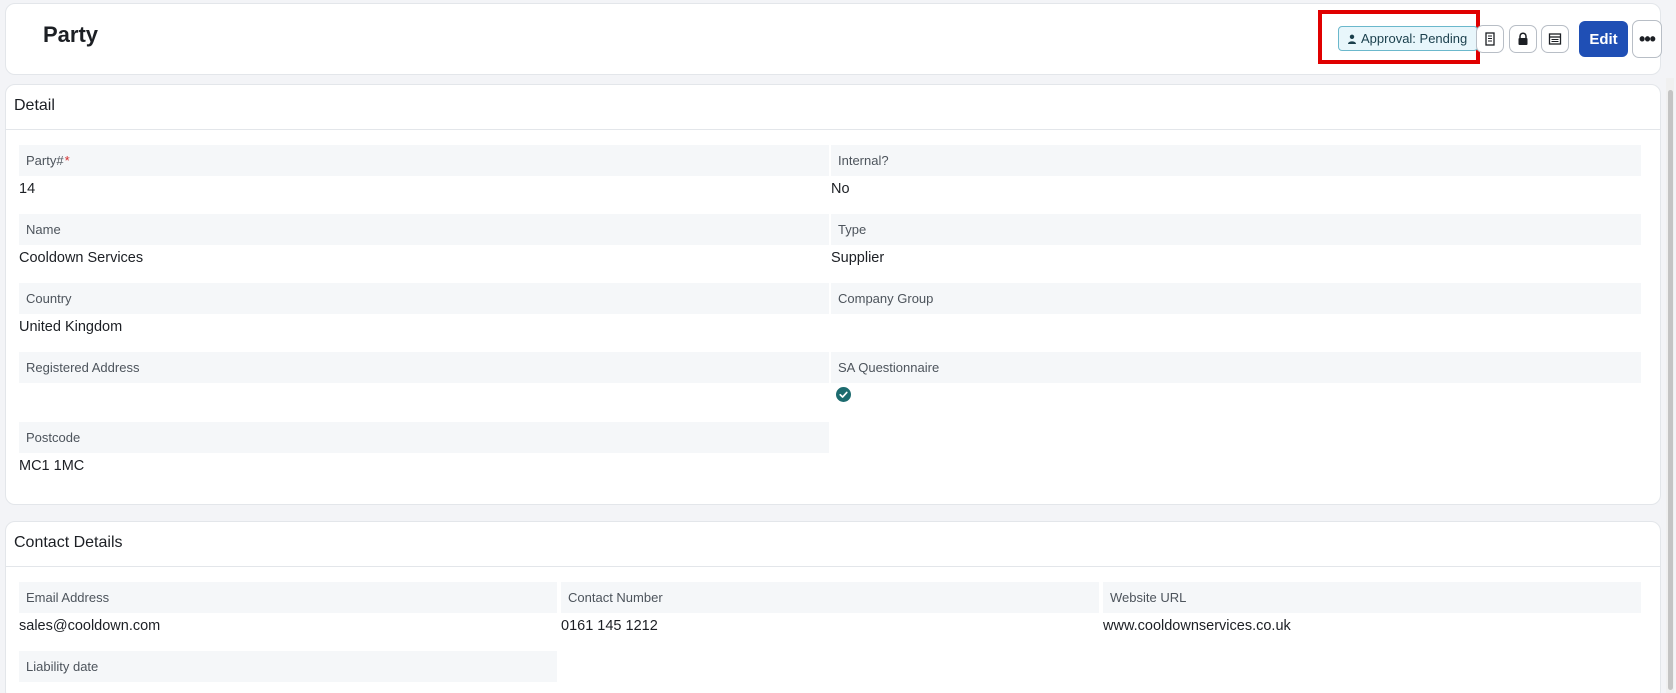 This screenshot has width=1676, height=693. What do you see at coordinates (34, 105) in the screenshot?
I see `detail-section-title: Detail` at bounding box center [34, 105].